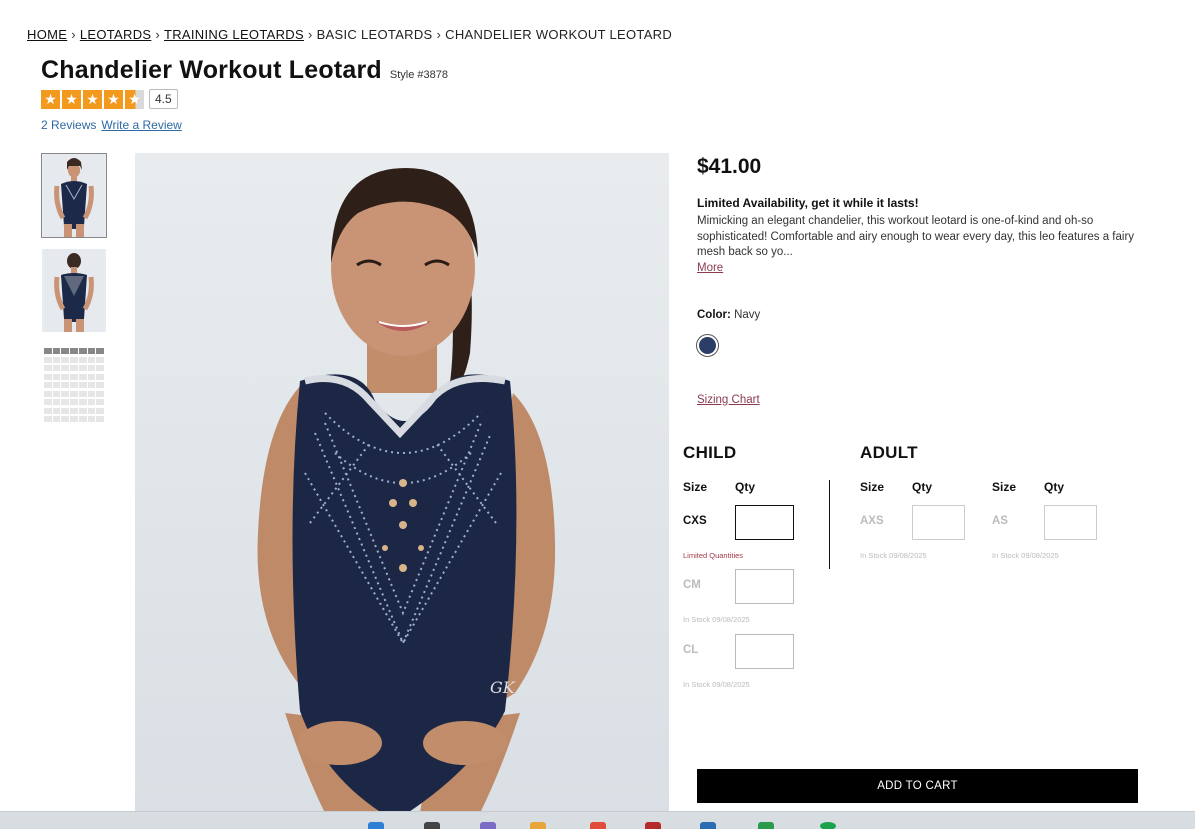 The width and height of the screenshot is (1195, 829). Describe the element at coordinates (889, 452) in the screenshot. I see `adult-size-heading: ADULT` at that location.